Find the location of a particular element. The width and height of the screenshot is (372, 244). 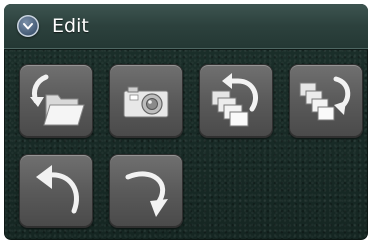

open-folder-icon is located at coordinates (57, 100).